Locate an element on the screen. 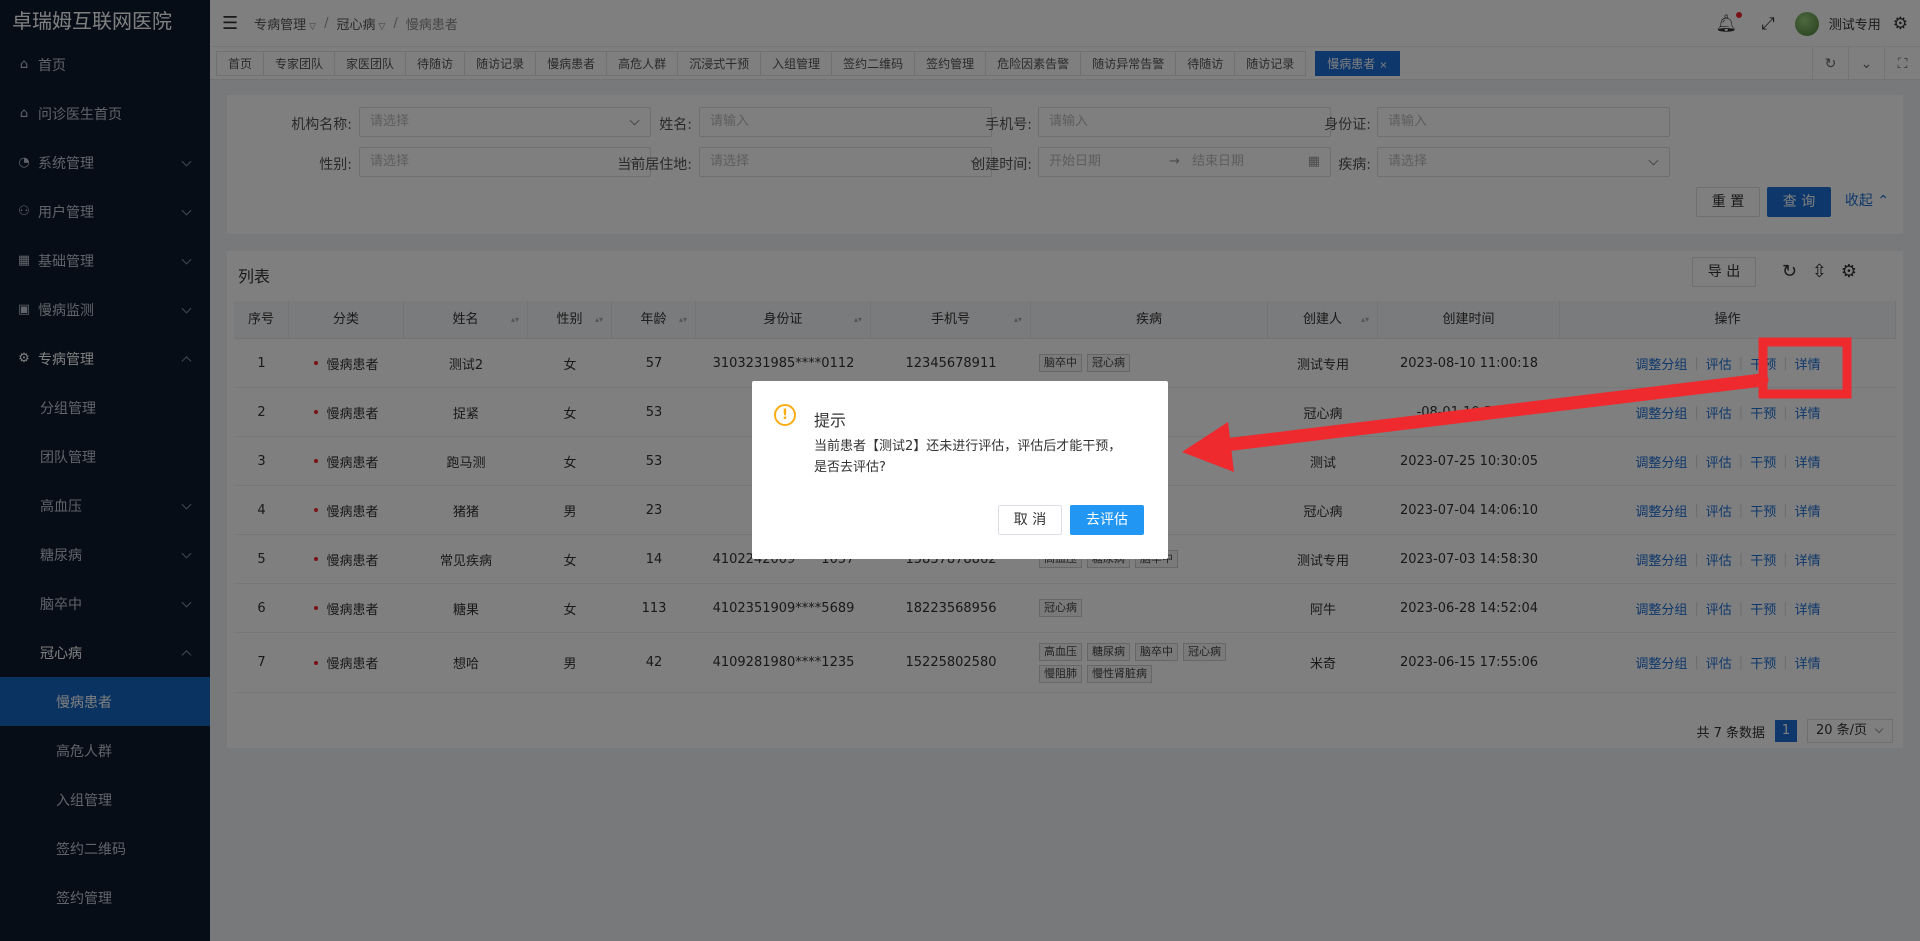 This screenshot has width=1920, height=941. go-evaluate-button: 去评估 is located at coordinates (1107, 520).